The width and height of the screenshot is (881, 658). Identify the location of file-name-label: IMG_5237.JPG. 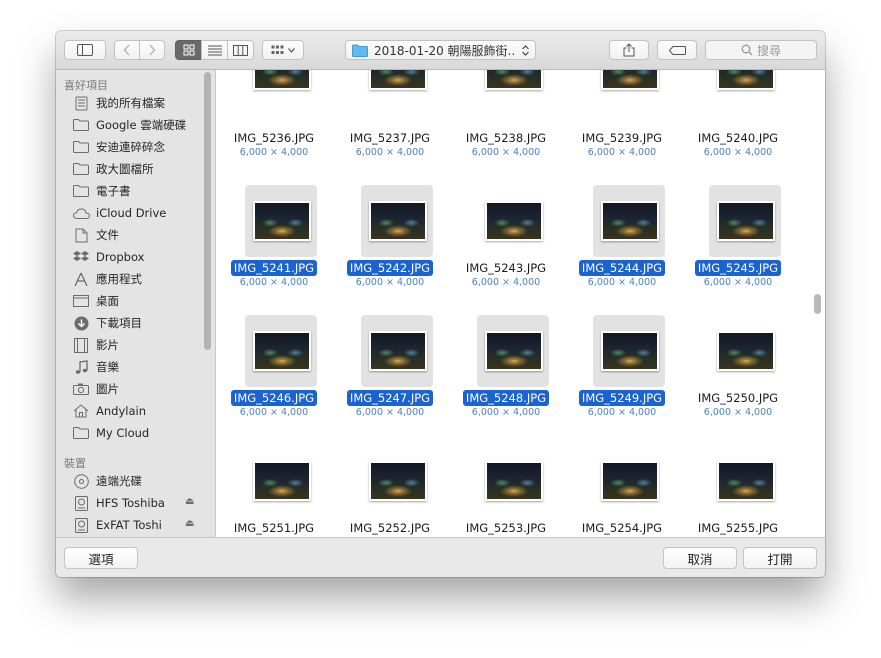
(390, 138).